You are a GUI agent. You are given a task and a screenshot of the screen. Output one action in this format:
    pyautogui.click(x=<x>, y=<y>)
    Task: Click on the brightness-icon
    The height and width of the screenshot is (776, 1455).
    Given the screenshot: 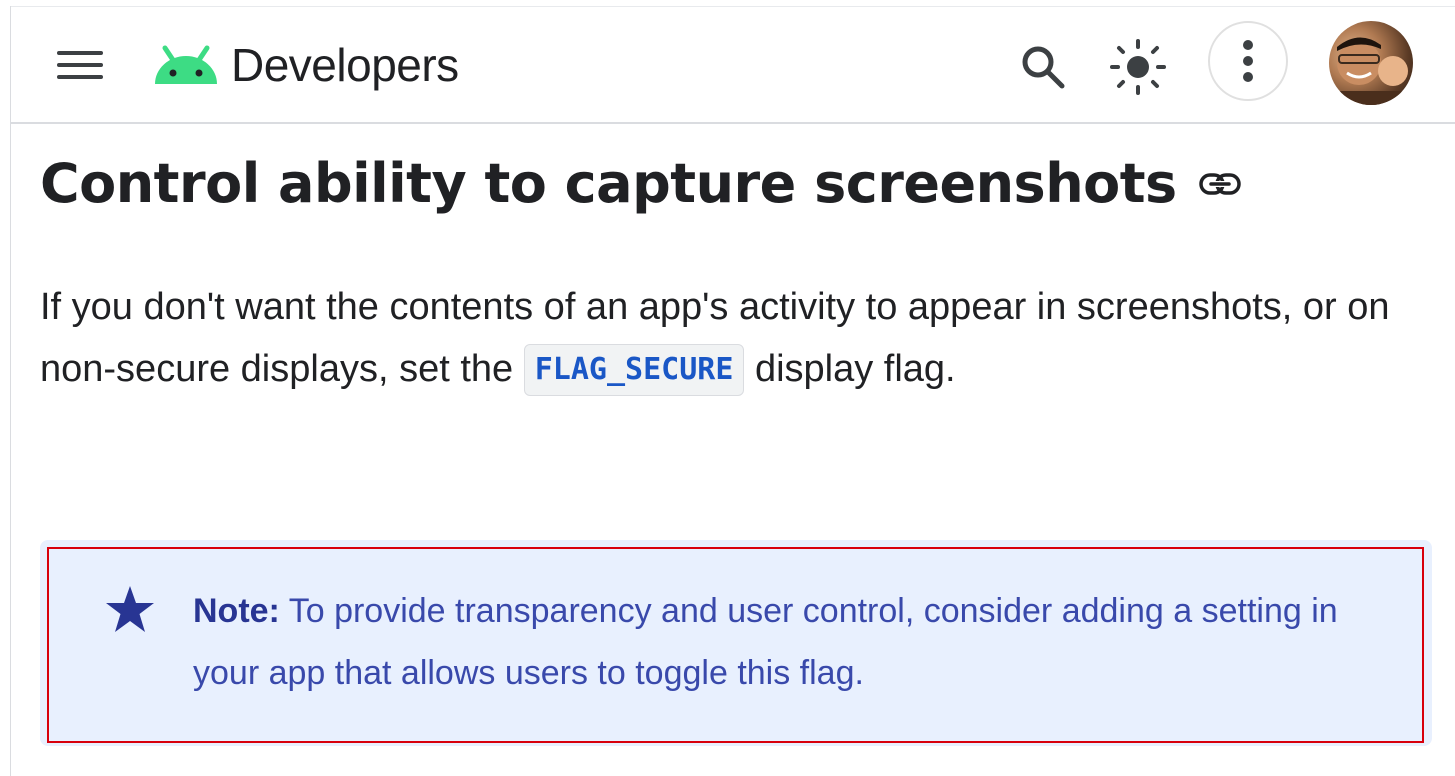 What is the action you would take?
    pyautogui.click(x=1138, y=67)
    